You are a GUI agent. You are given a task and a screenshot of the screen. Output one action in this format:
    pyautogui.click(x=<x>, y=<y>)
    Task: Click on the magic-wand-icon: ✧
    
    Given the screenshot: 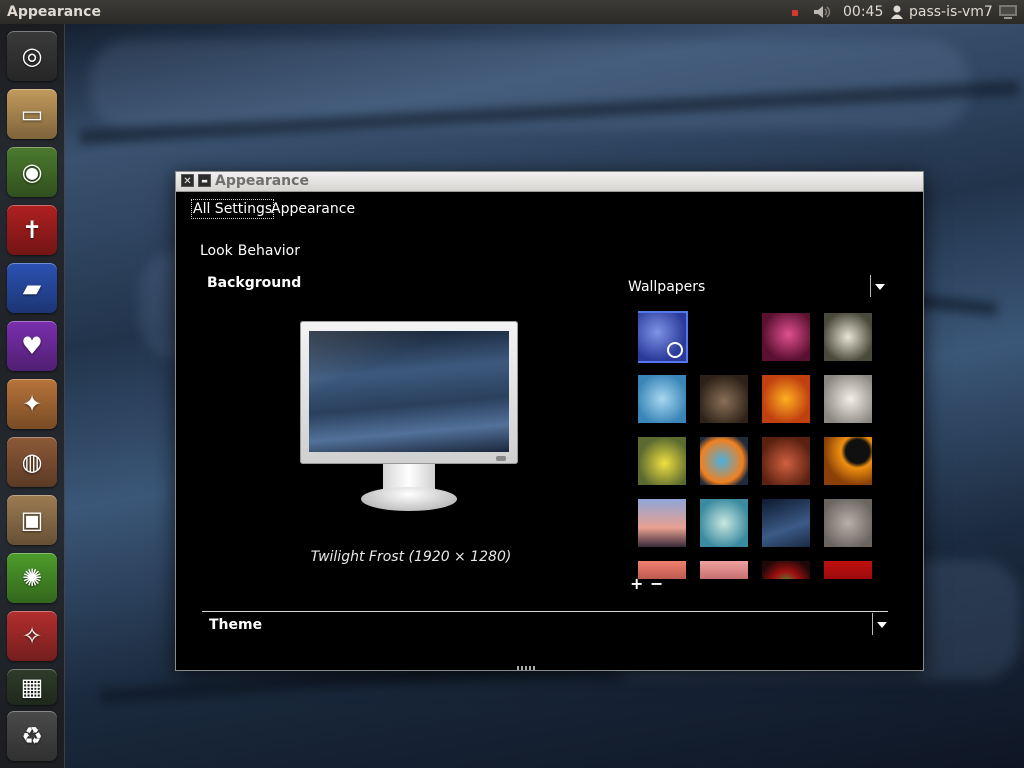 What is the action you would take?
    pyautogui.click(x=32, y=636)
    